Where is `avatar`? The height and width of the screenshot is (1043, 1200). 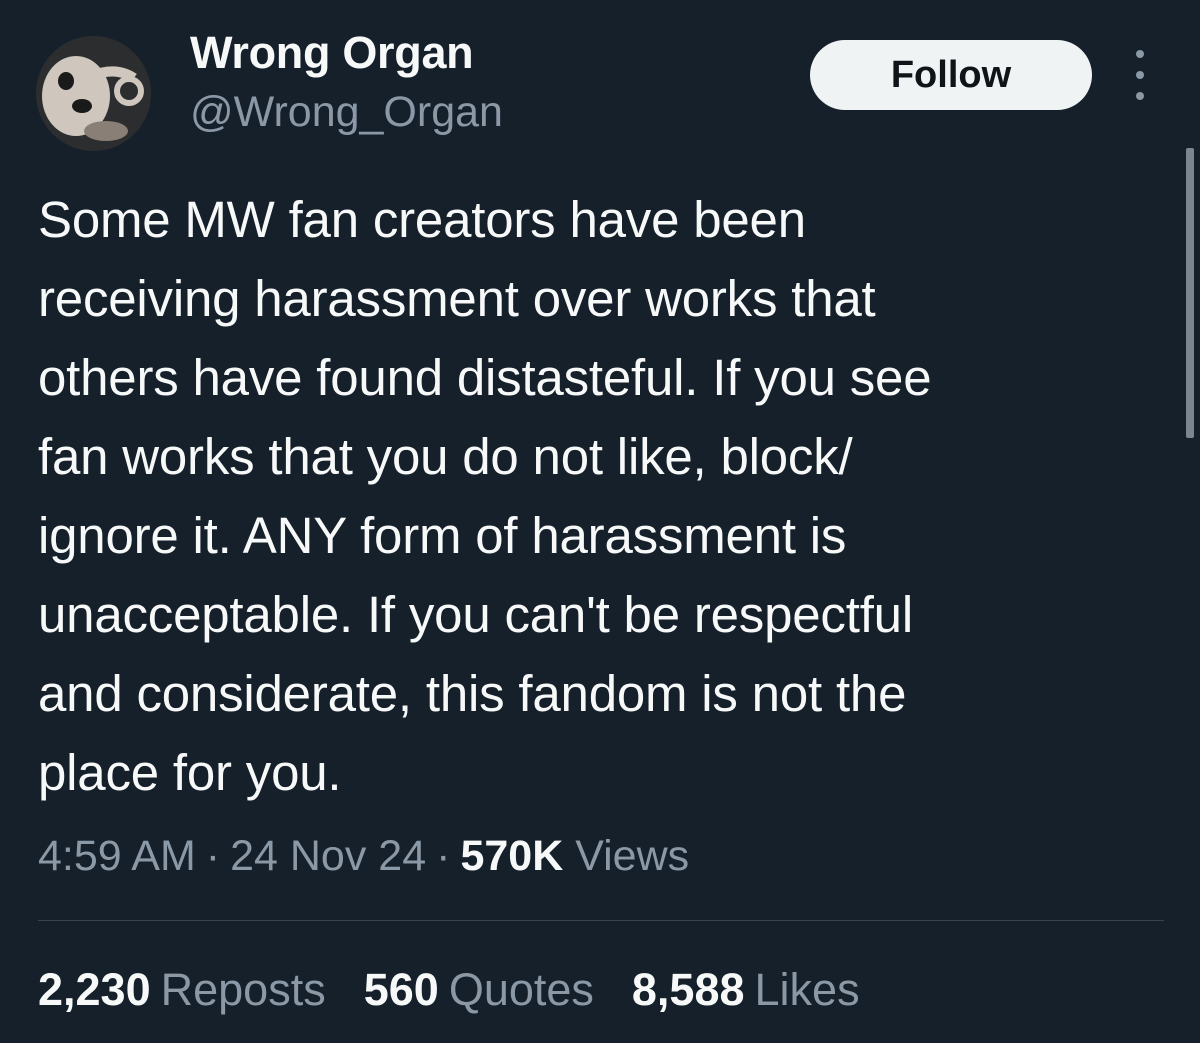
avatar is located at coordinates (93, 93).